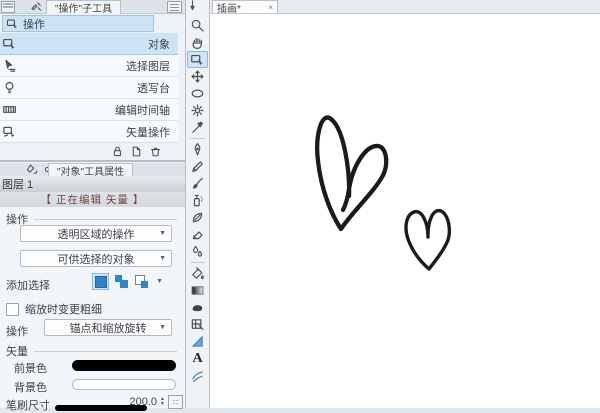 The width and height of the screenshot is (600, 413). What do you see at coordinates (136, 151) in the screenshot?
I see `new-page-icon` at bounding box center [136, 151].